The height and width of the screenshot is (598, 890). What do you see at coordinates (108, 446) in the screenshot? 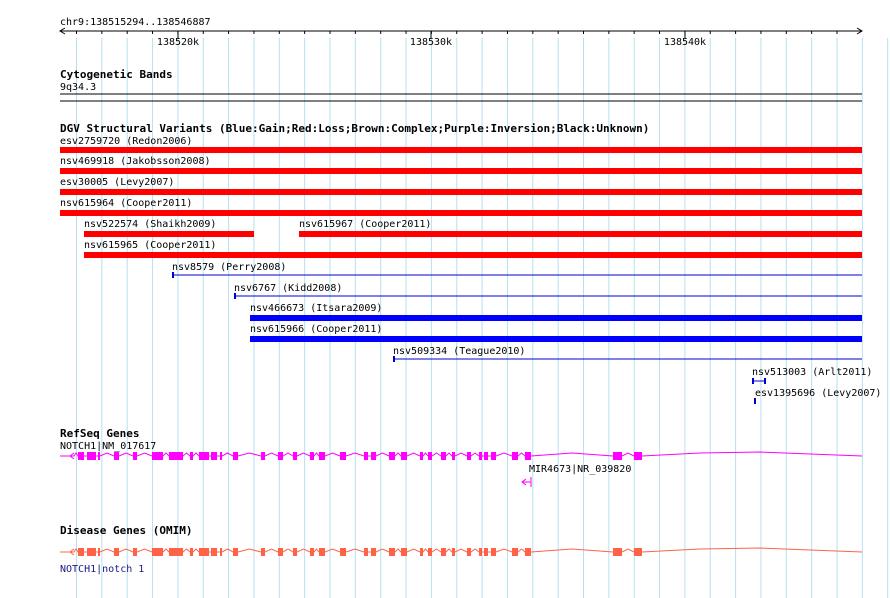
I see `gene-label: NOTCH1|NM_017617` at bounding box center [108, 446].